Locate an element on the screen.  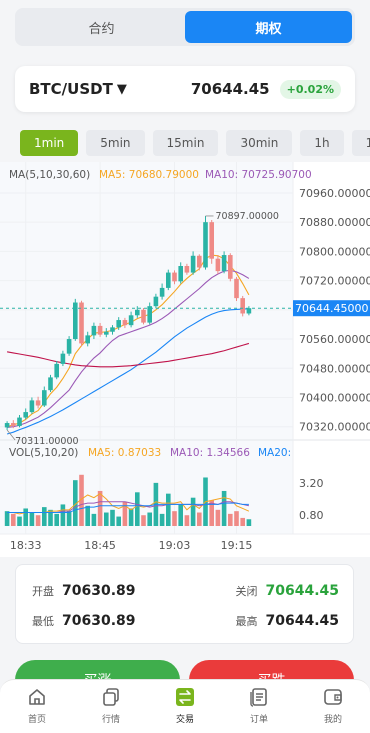
nav-item-orders: 订单 is located at coordinates (259, 706).